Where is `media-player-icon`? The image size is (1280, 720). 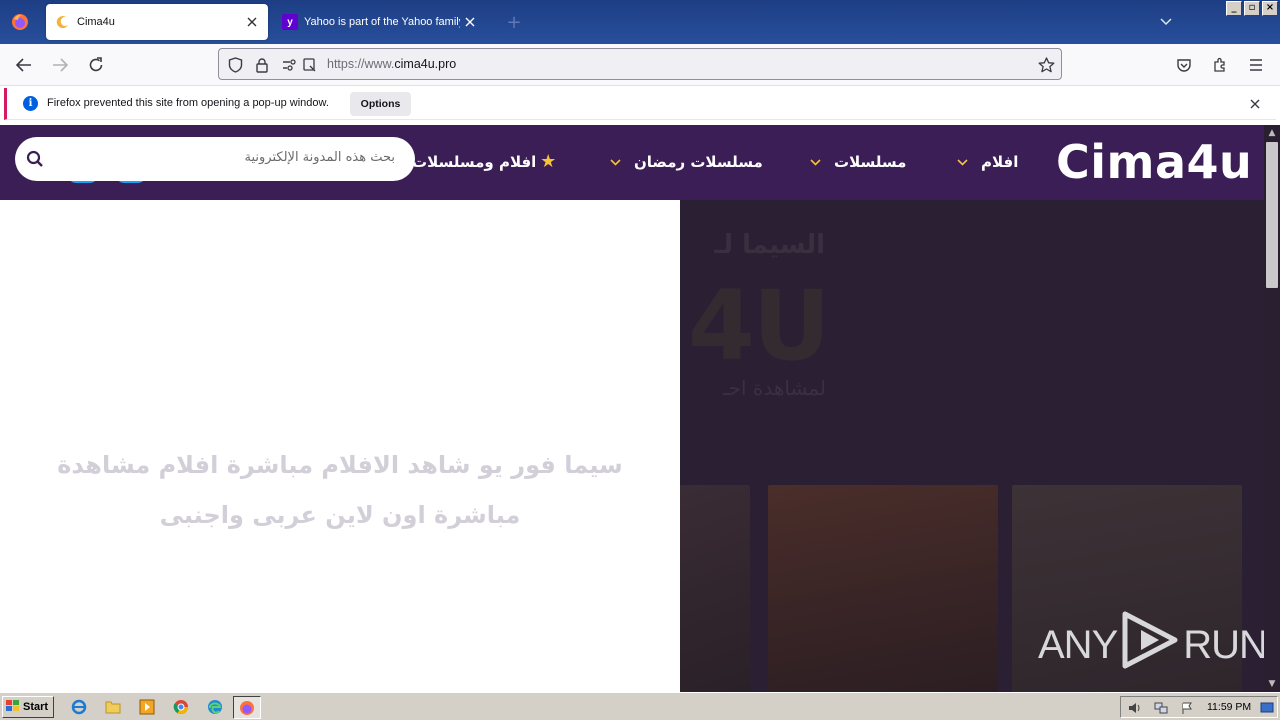 media-player-icon is located at coordinates (147, 707).